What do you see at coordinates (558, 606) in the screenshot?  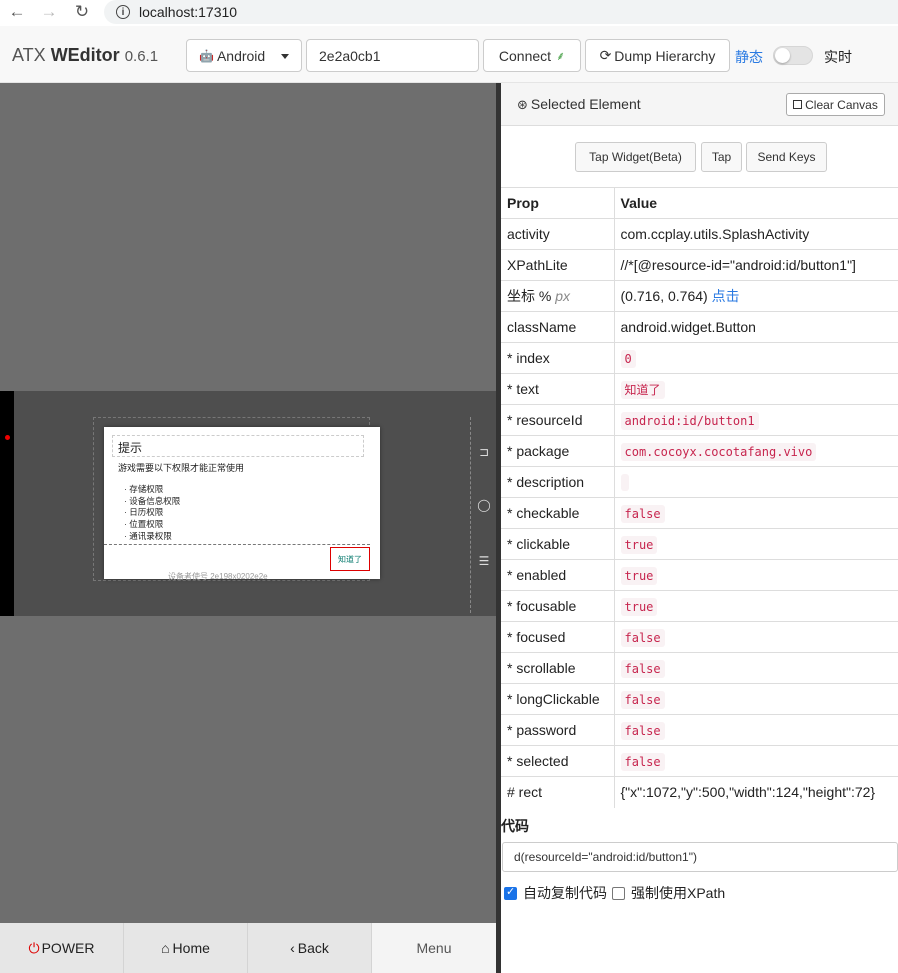 I see `prop-key: * focusable` at bounding box center [558, 606].